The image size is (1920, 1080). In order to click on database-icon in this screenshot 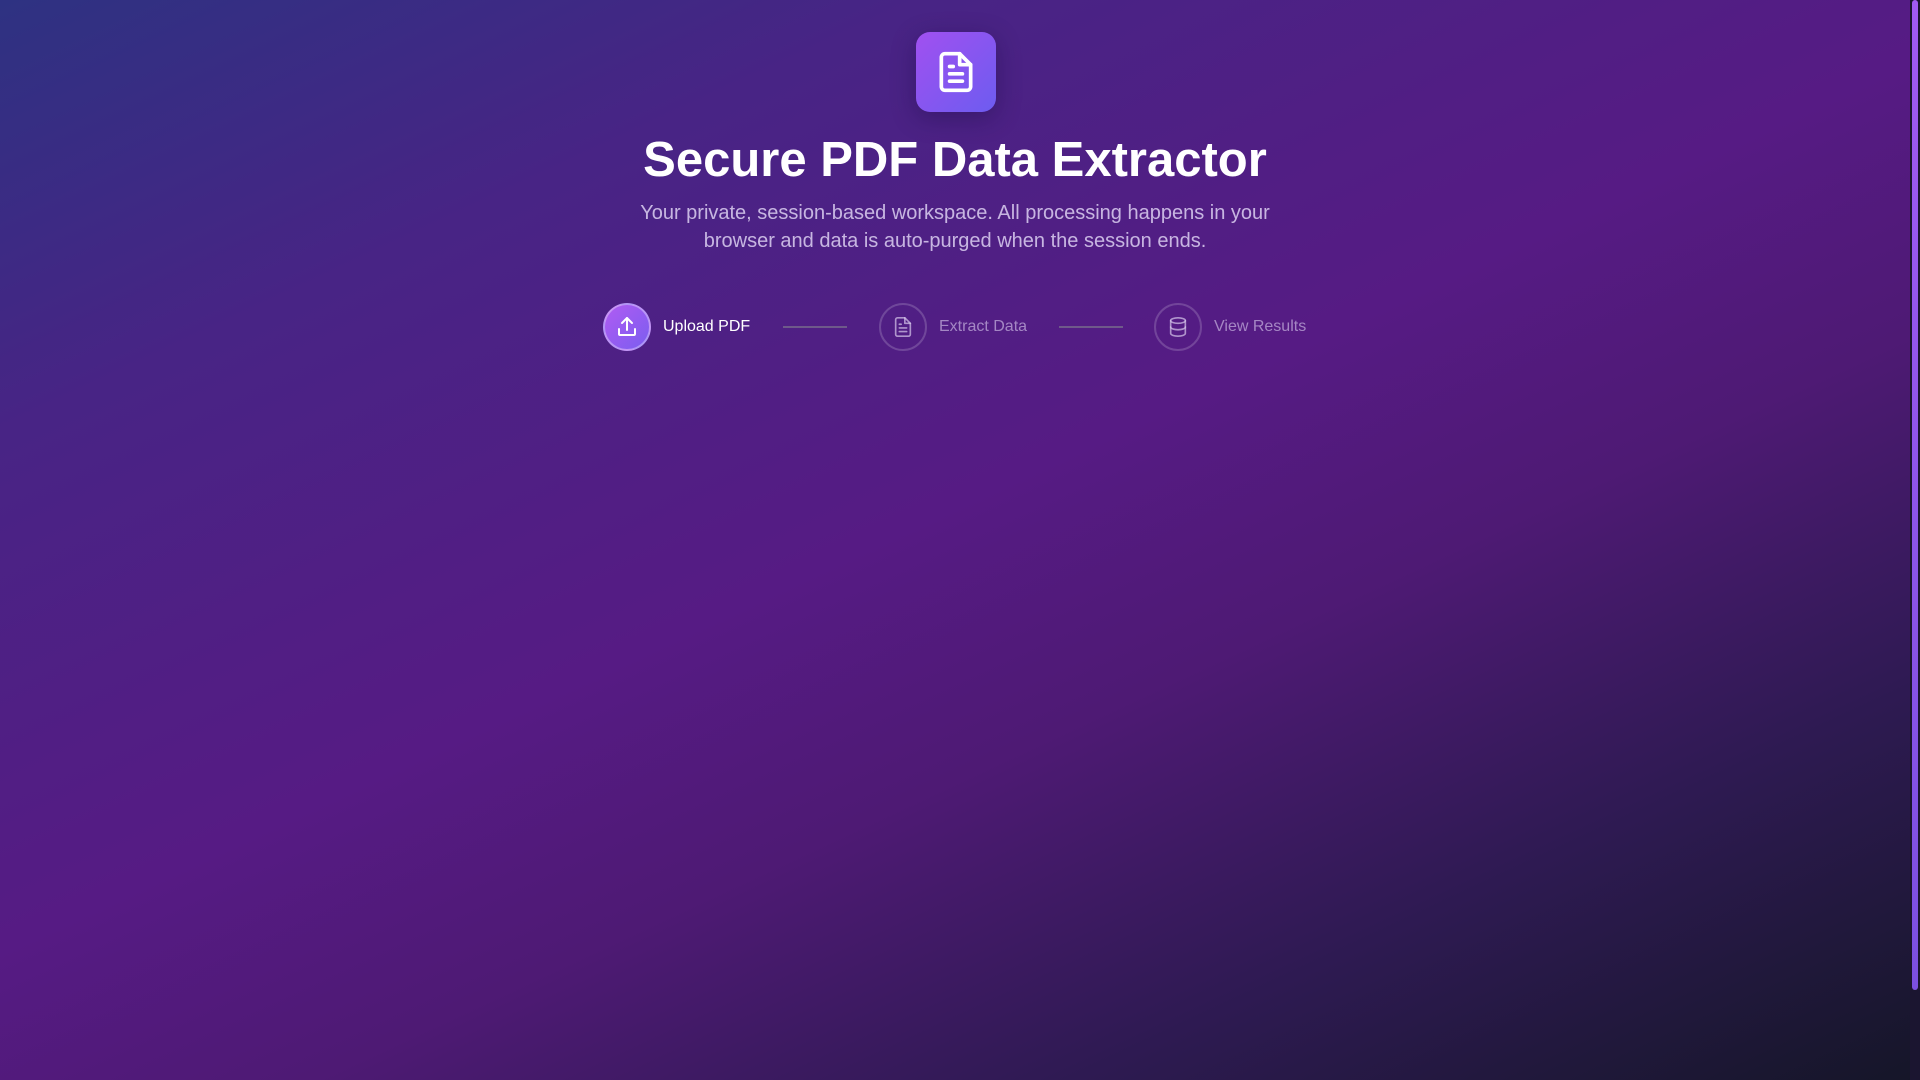, I will do `click(1178, 327)`.